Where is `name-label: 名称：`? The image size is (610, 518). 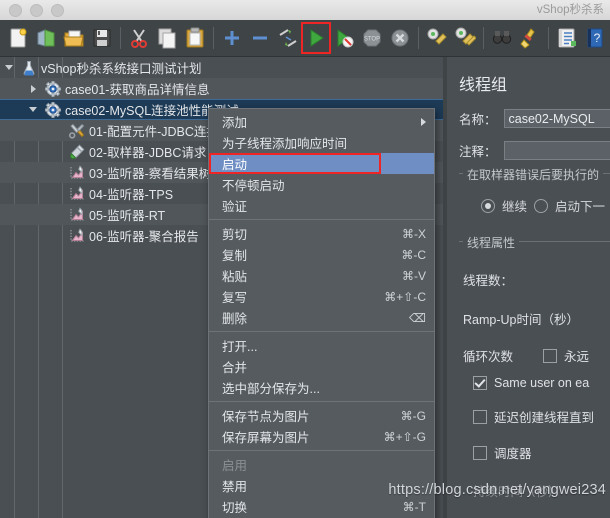
name-label: 名称： is located at coordinates (478, 120).